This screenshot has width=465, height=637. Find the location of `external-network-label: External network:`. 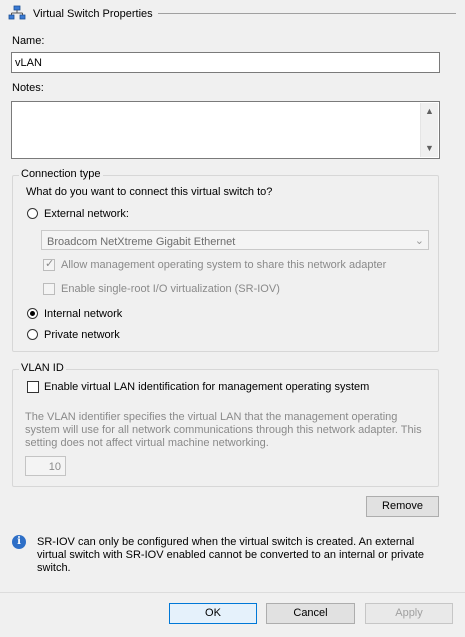

external-network-label: External network: is located at coordinates (86, 214).